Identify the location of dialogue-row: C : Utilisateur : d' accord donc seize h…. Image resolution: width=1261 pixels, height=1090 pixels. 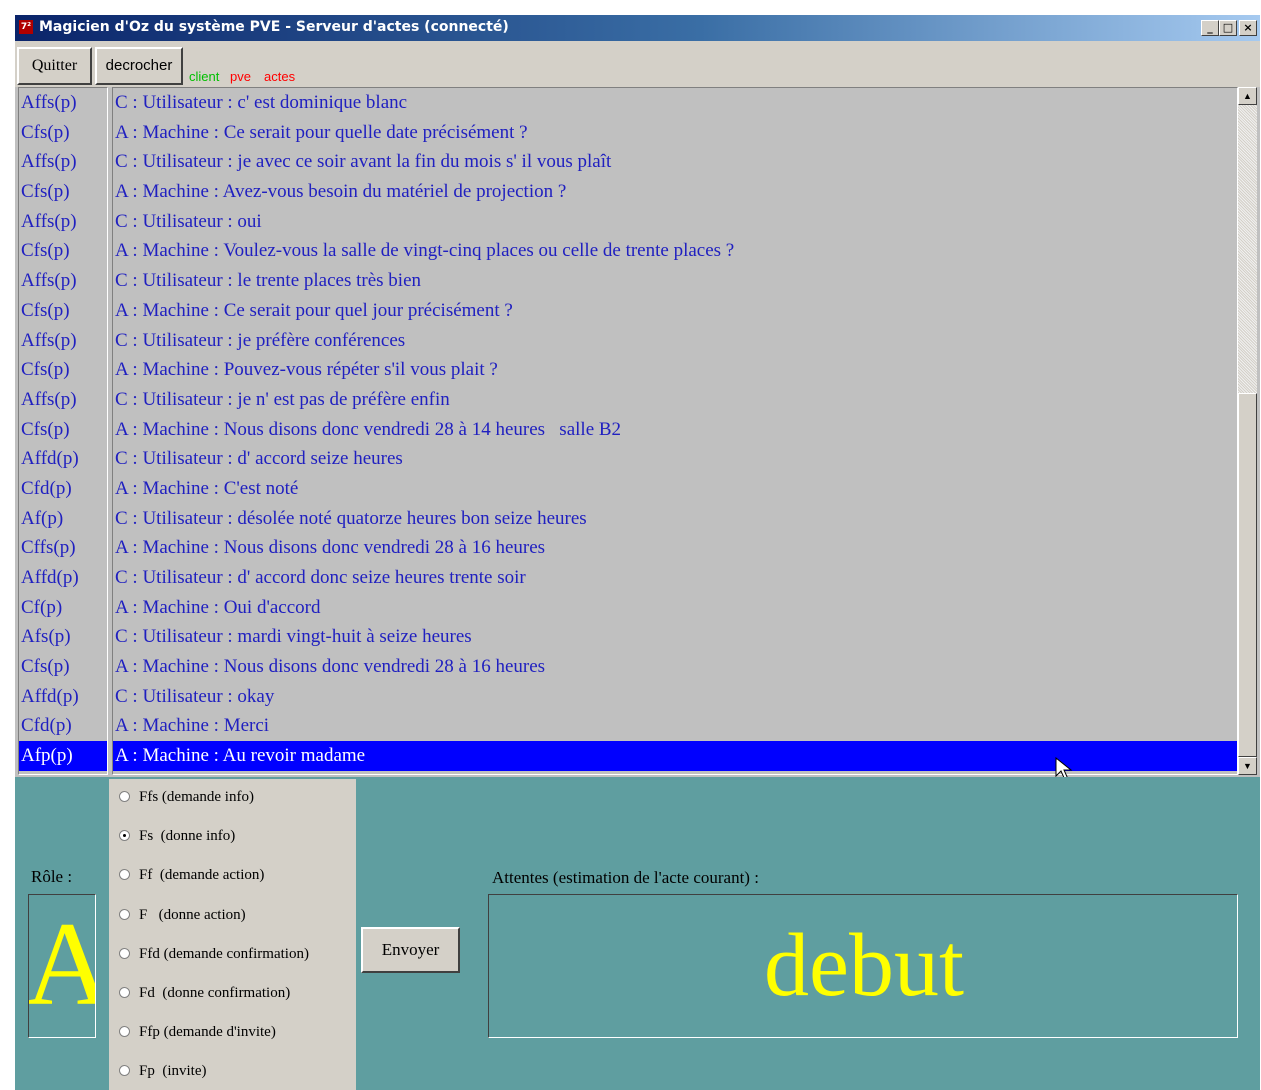
(675, 578).